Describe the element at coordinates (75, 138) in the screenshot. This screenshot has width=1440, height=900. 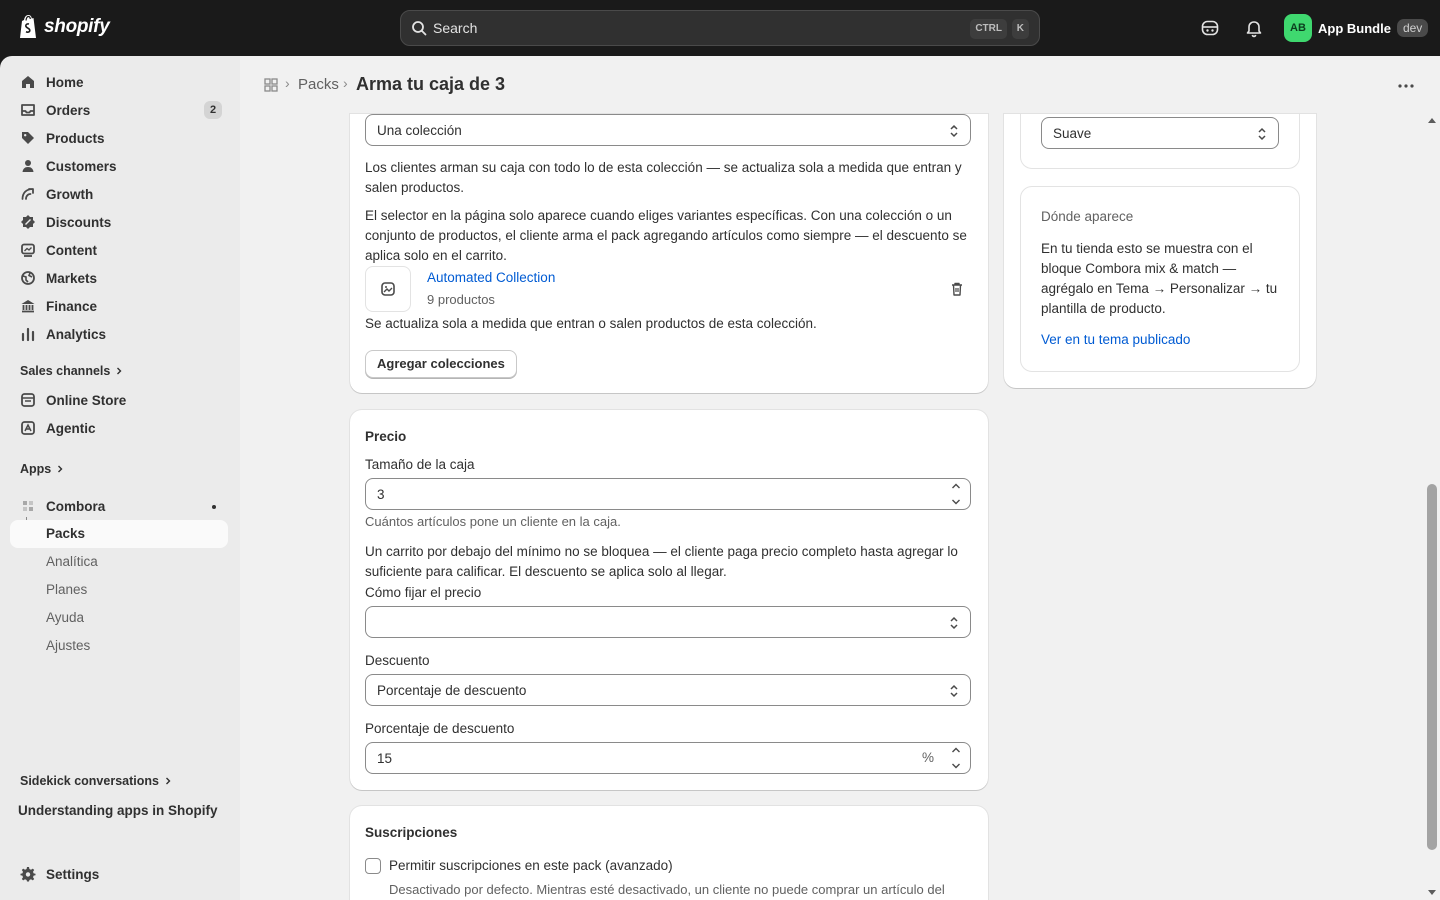
I see `sidebar-item-label: Products` at that location.